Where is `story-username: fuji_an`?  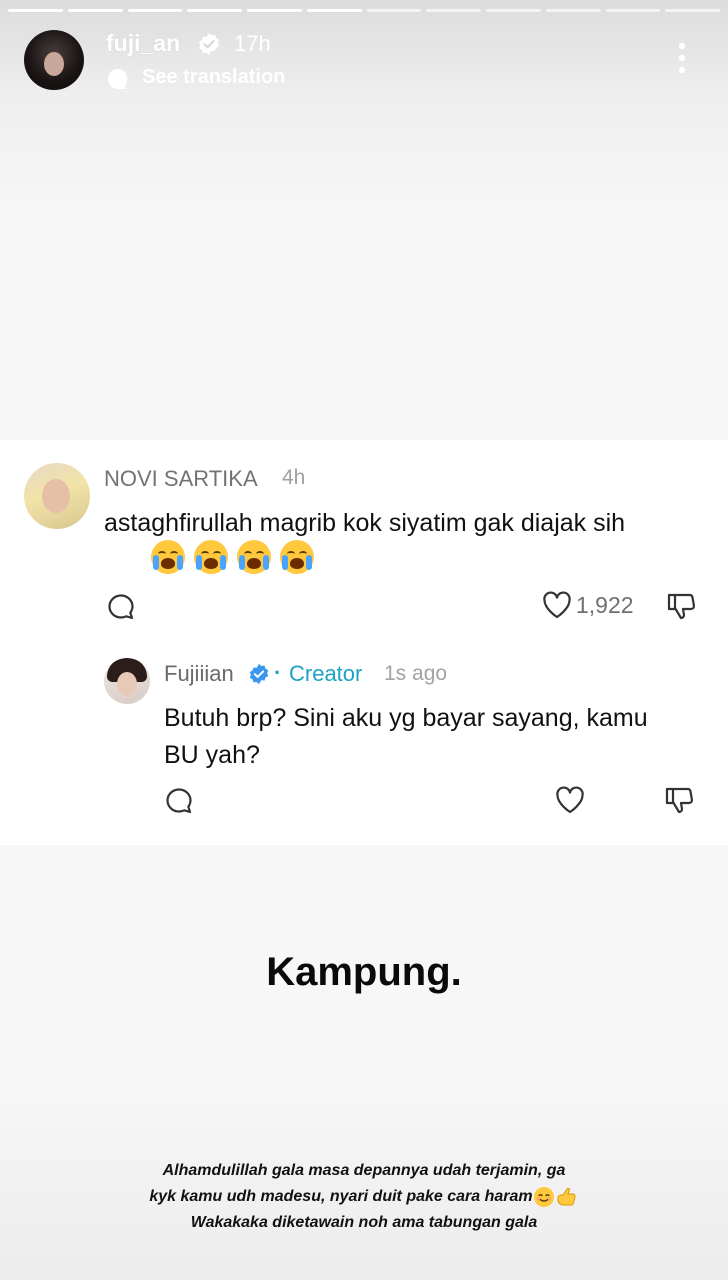 story-username: fuji_an is located at coordinates (143, 43).